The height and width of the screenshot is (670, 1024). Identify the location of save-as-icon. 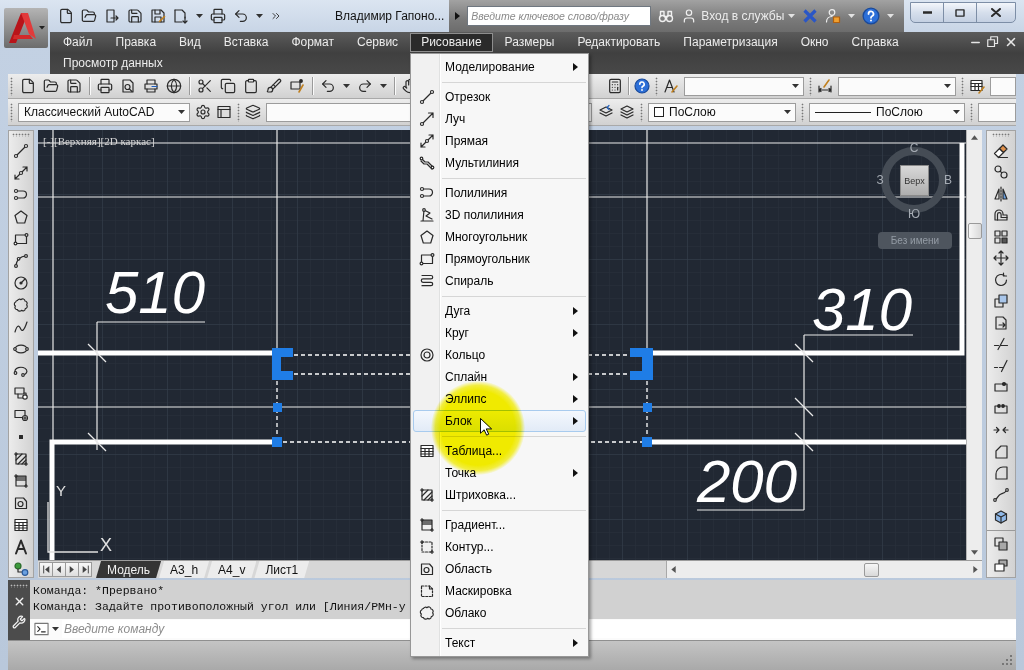
(158, 16).